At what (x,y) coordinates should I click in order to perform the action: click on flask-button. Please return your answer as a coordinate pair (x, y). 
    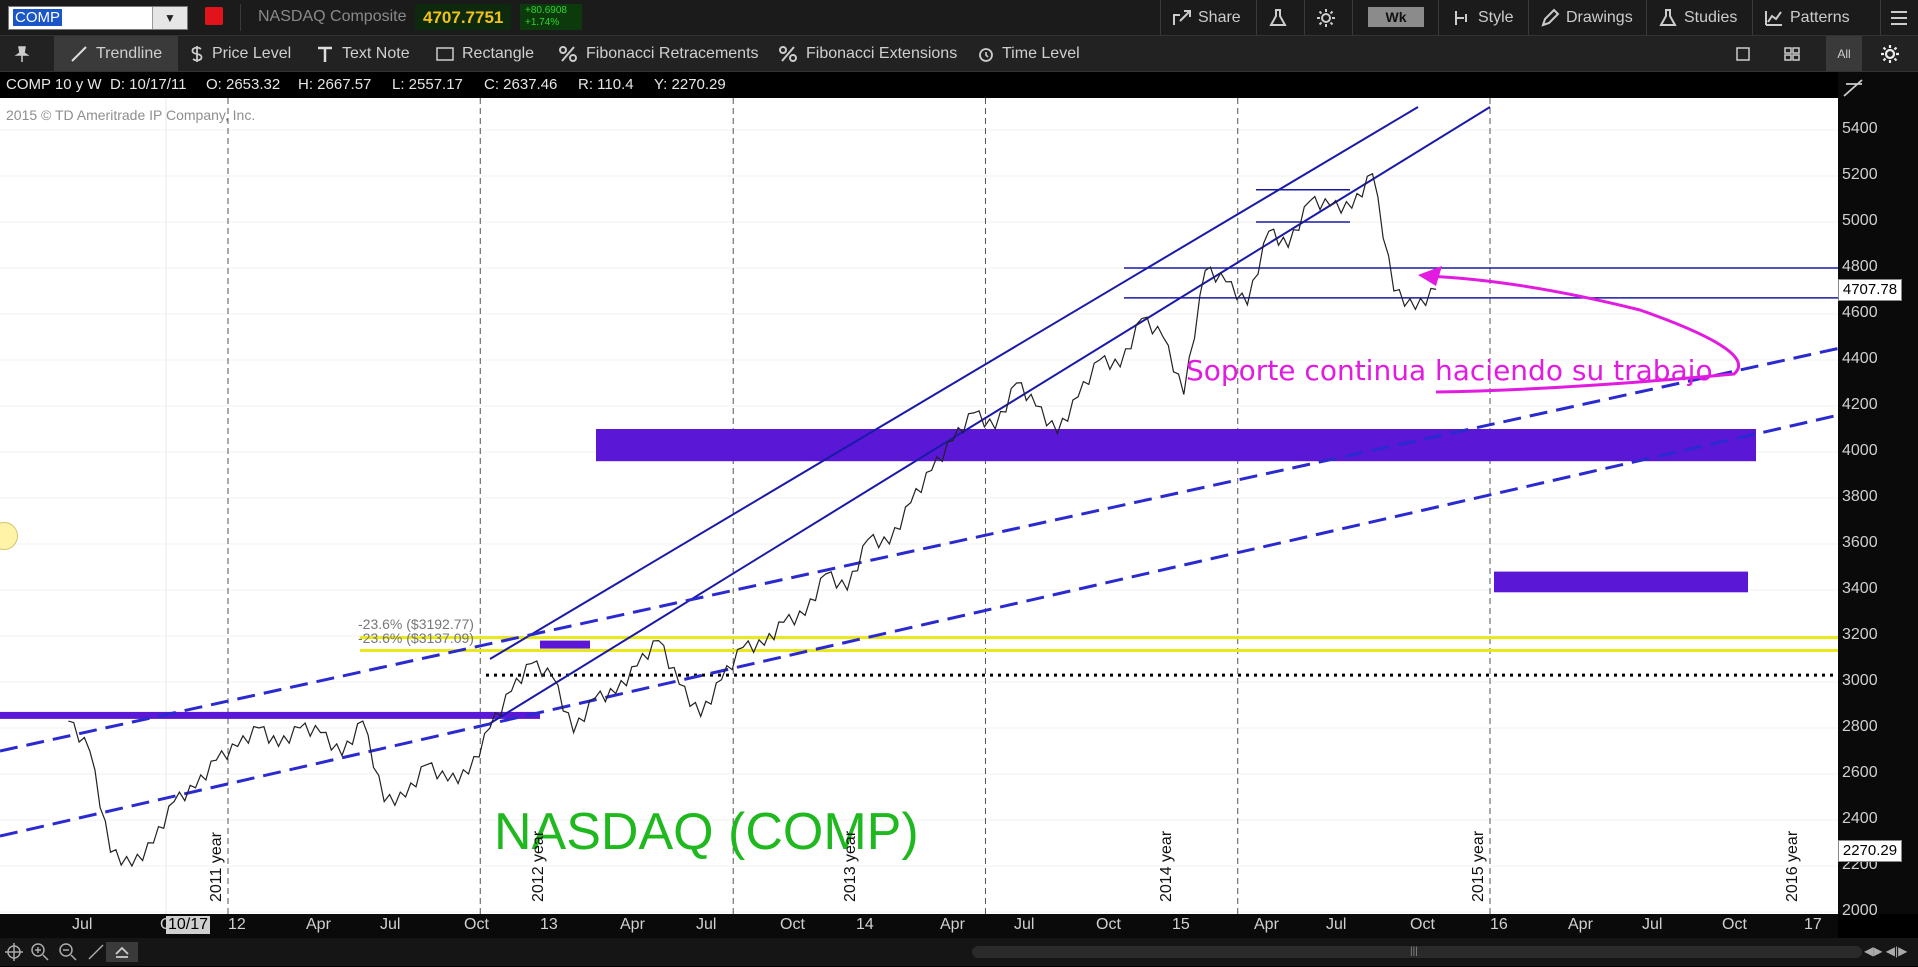
    Looking at the image, I should click on (1281, 17).